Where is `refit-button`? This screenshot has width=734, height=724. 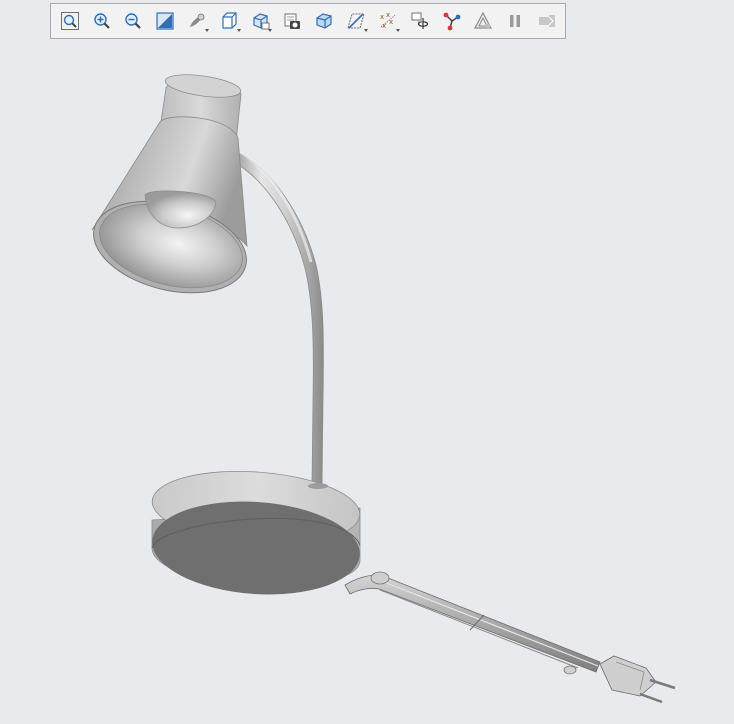 refit-button is located at coordinates (70, 21).